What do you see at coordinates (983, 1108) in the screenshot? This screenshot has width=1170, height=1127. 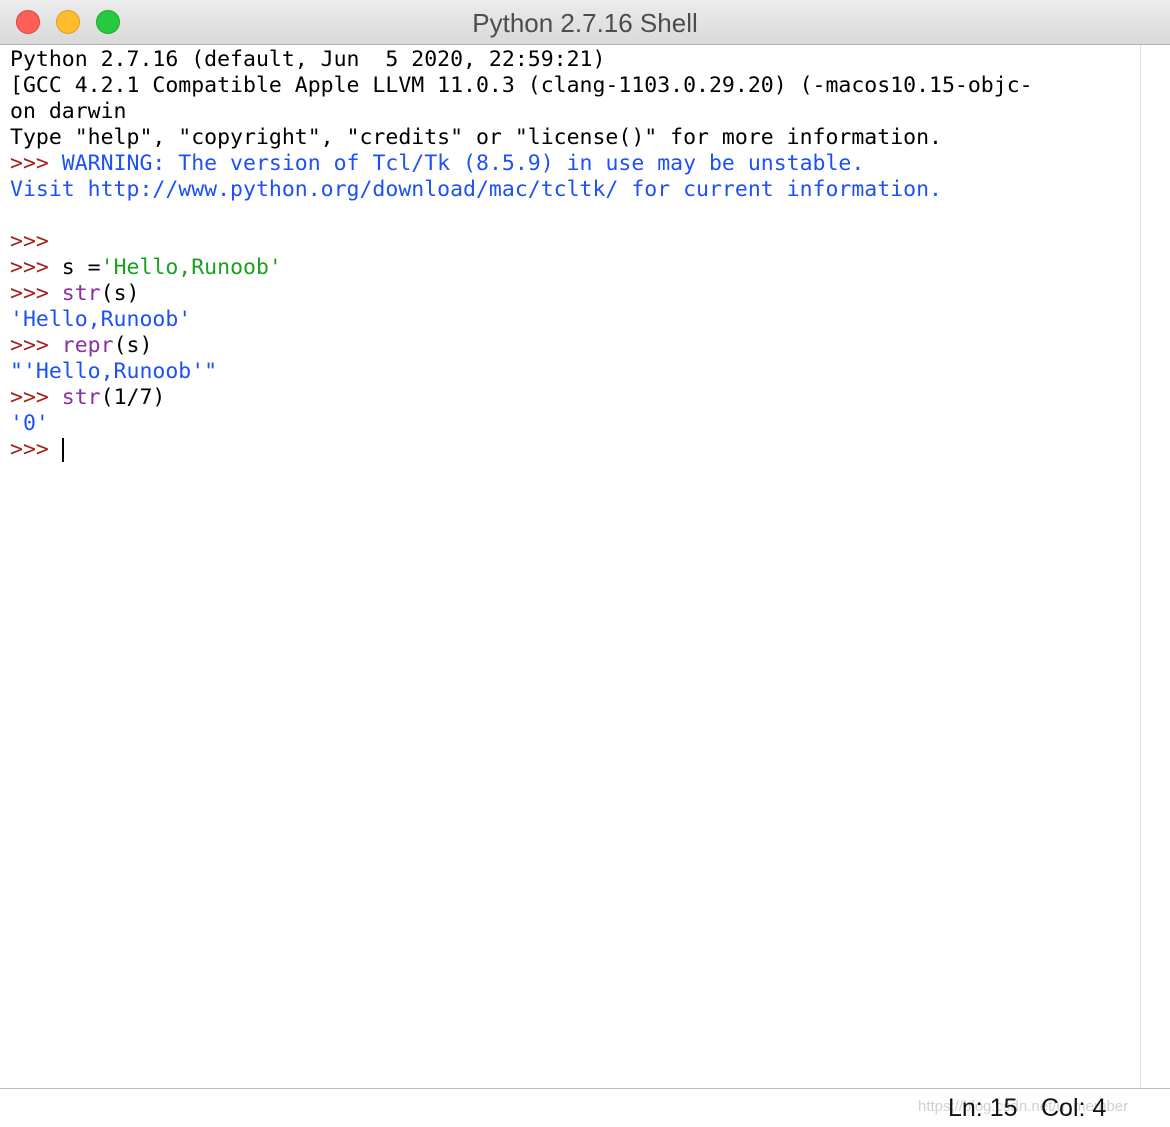 I see `line-number-status: Ln: 15` at bounding box center [983, 1108].